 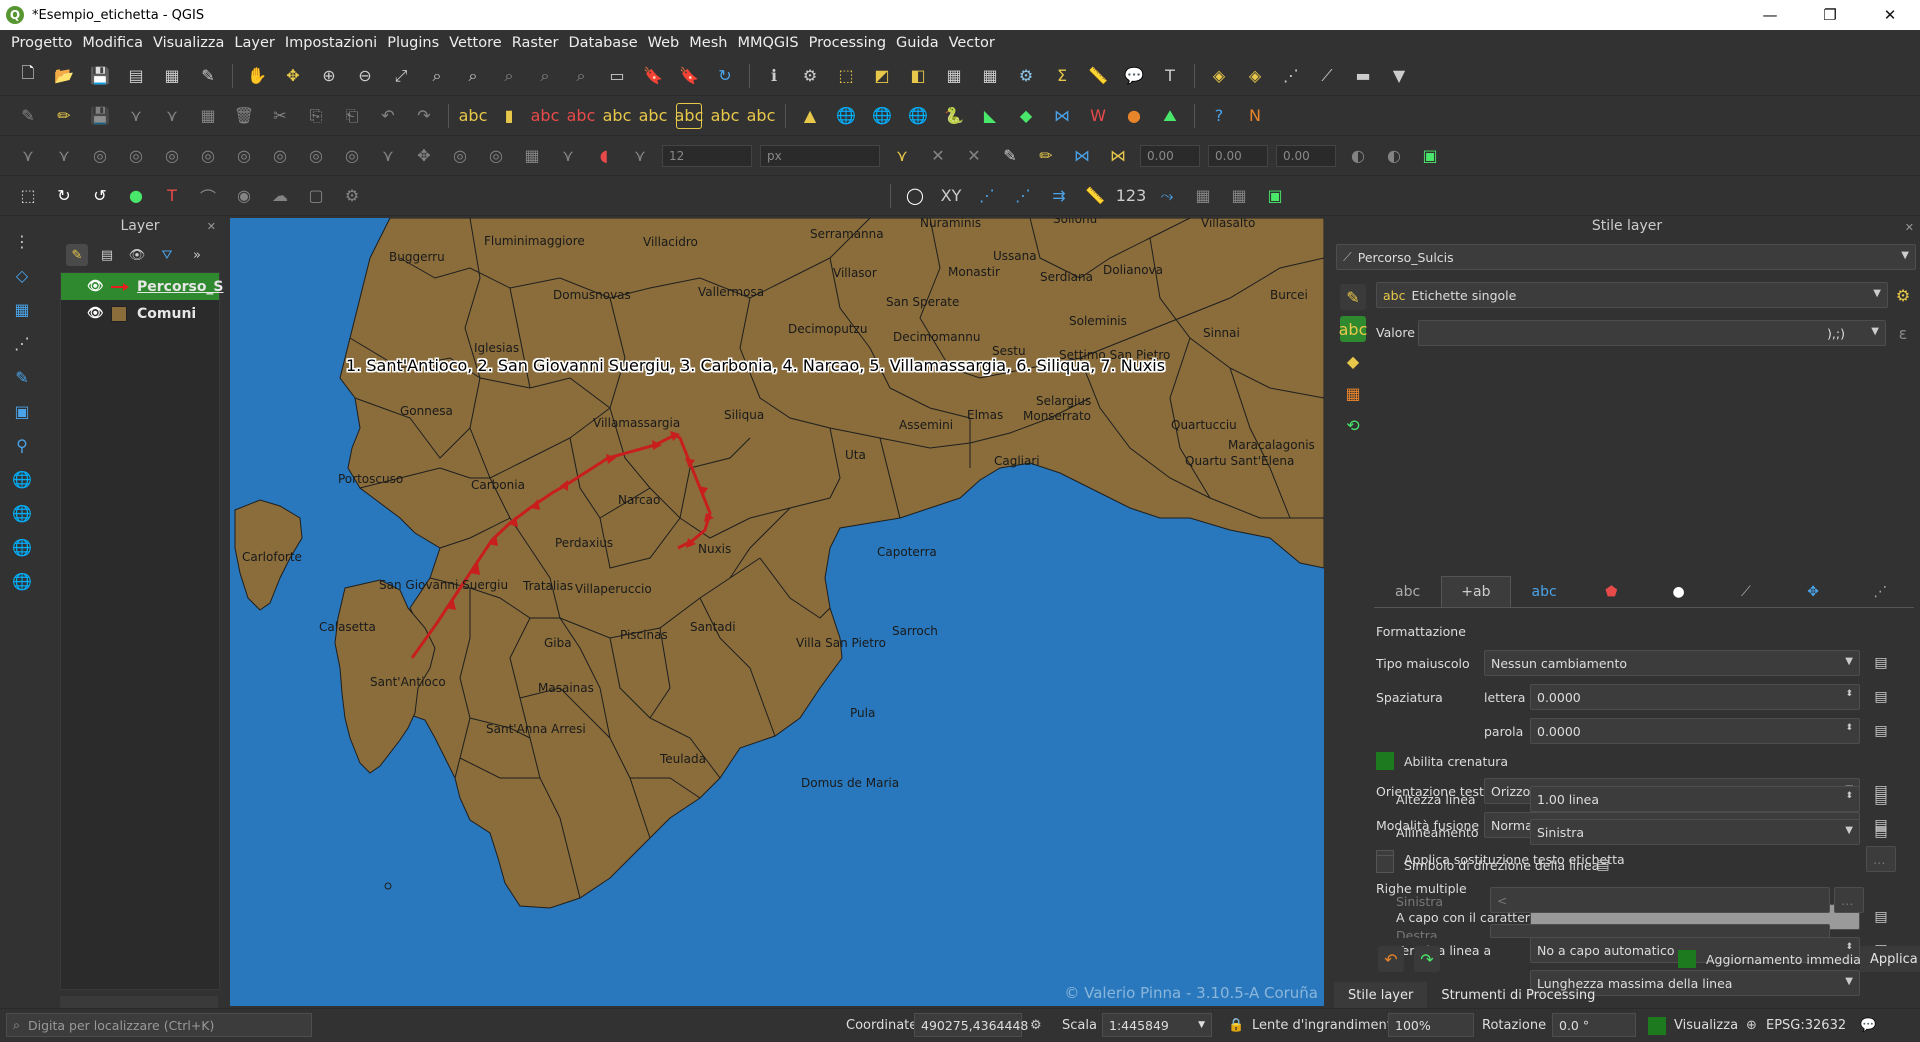 What do you see at coordinates (1880, 591) in the screenshot?
I see `tab-rendering-icon: ⋰` at bounding box center [1880, 591].